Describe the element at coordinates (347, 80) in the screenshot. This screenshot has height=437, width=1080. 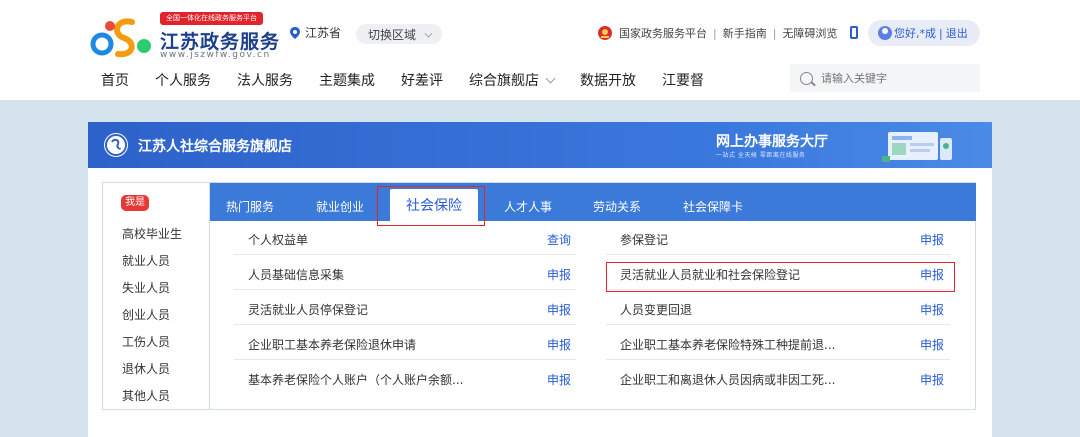
I see `nav-topics: 主题集成` at that location.